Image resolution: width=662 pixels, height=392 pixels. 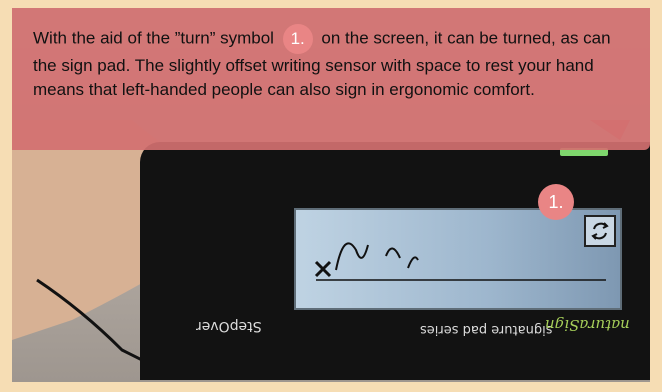 I want to click on signature-screen, so click(x=458, y=259).